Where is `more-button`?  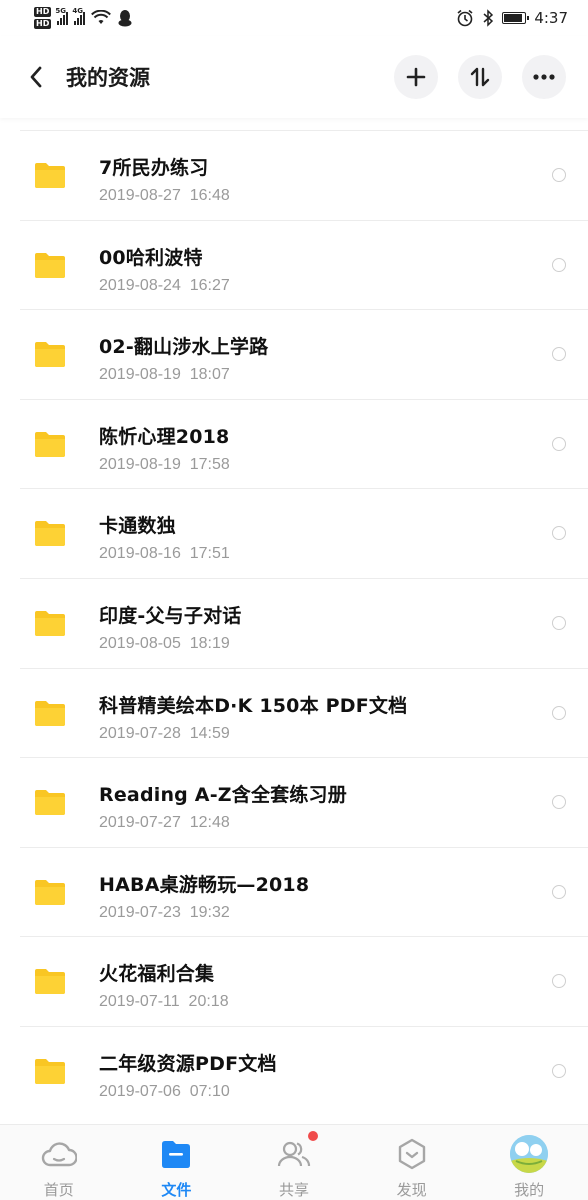
more-button is located at coordinates (544, 77).